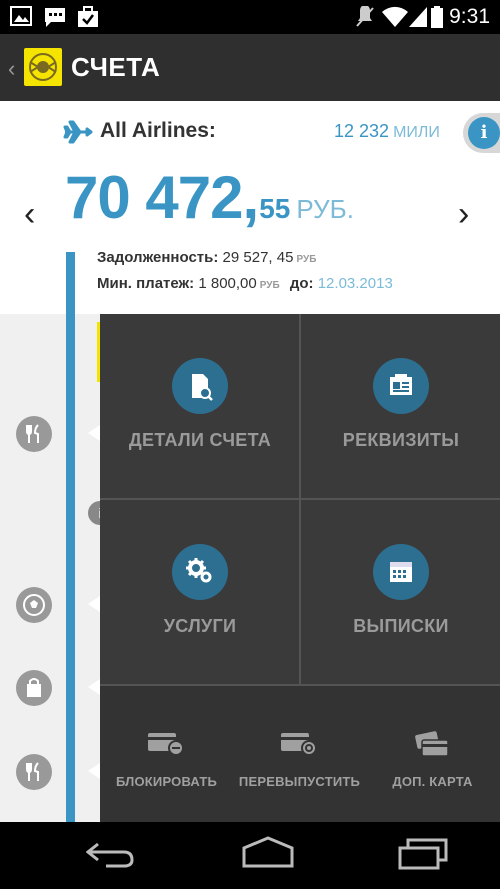 Image resolution: width=500 pixels, height=889 pixels. Describe the element at coordinates (299, 744) in the screenshot. I see `card-reissue-icon` at that location.